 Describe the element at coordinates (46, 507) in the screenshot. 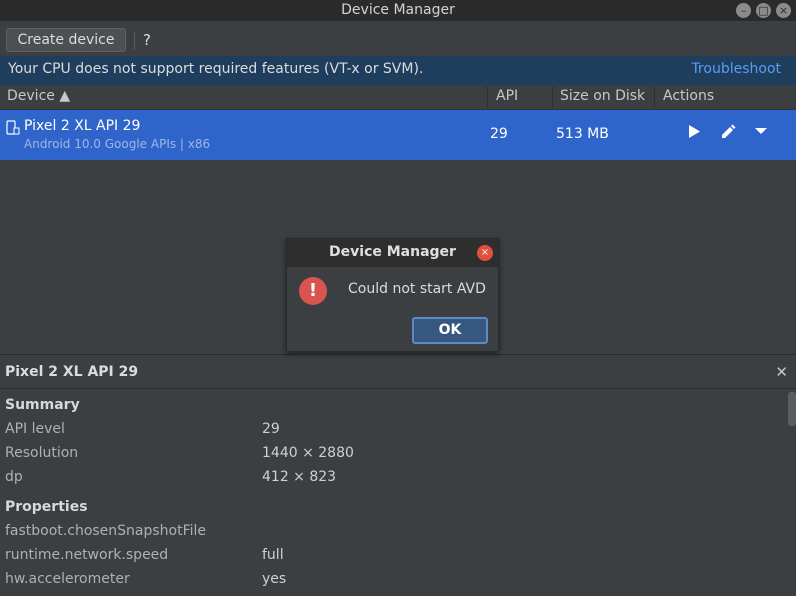

I see `properties-heading: Properties` at that location.